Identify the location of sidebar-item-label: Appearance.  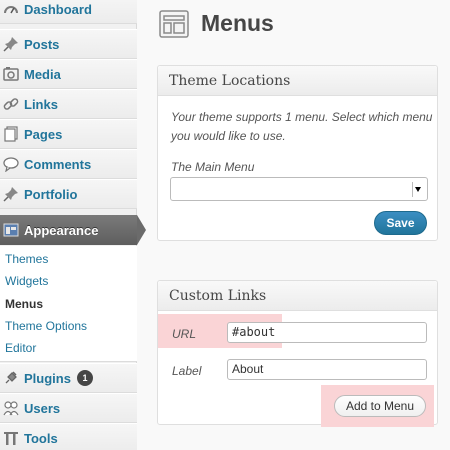
(61, 230).